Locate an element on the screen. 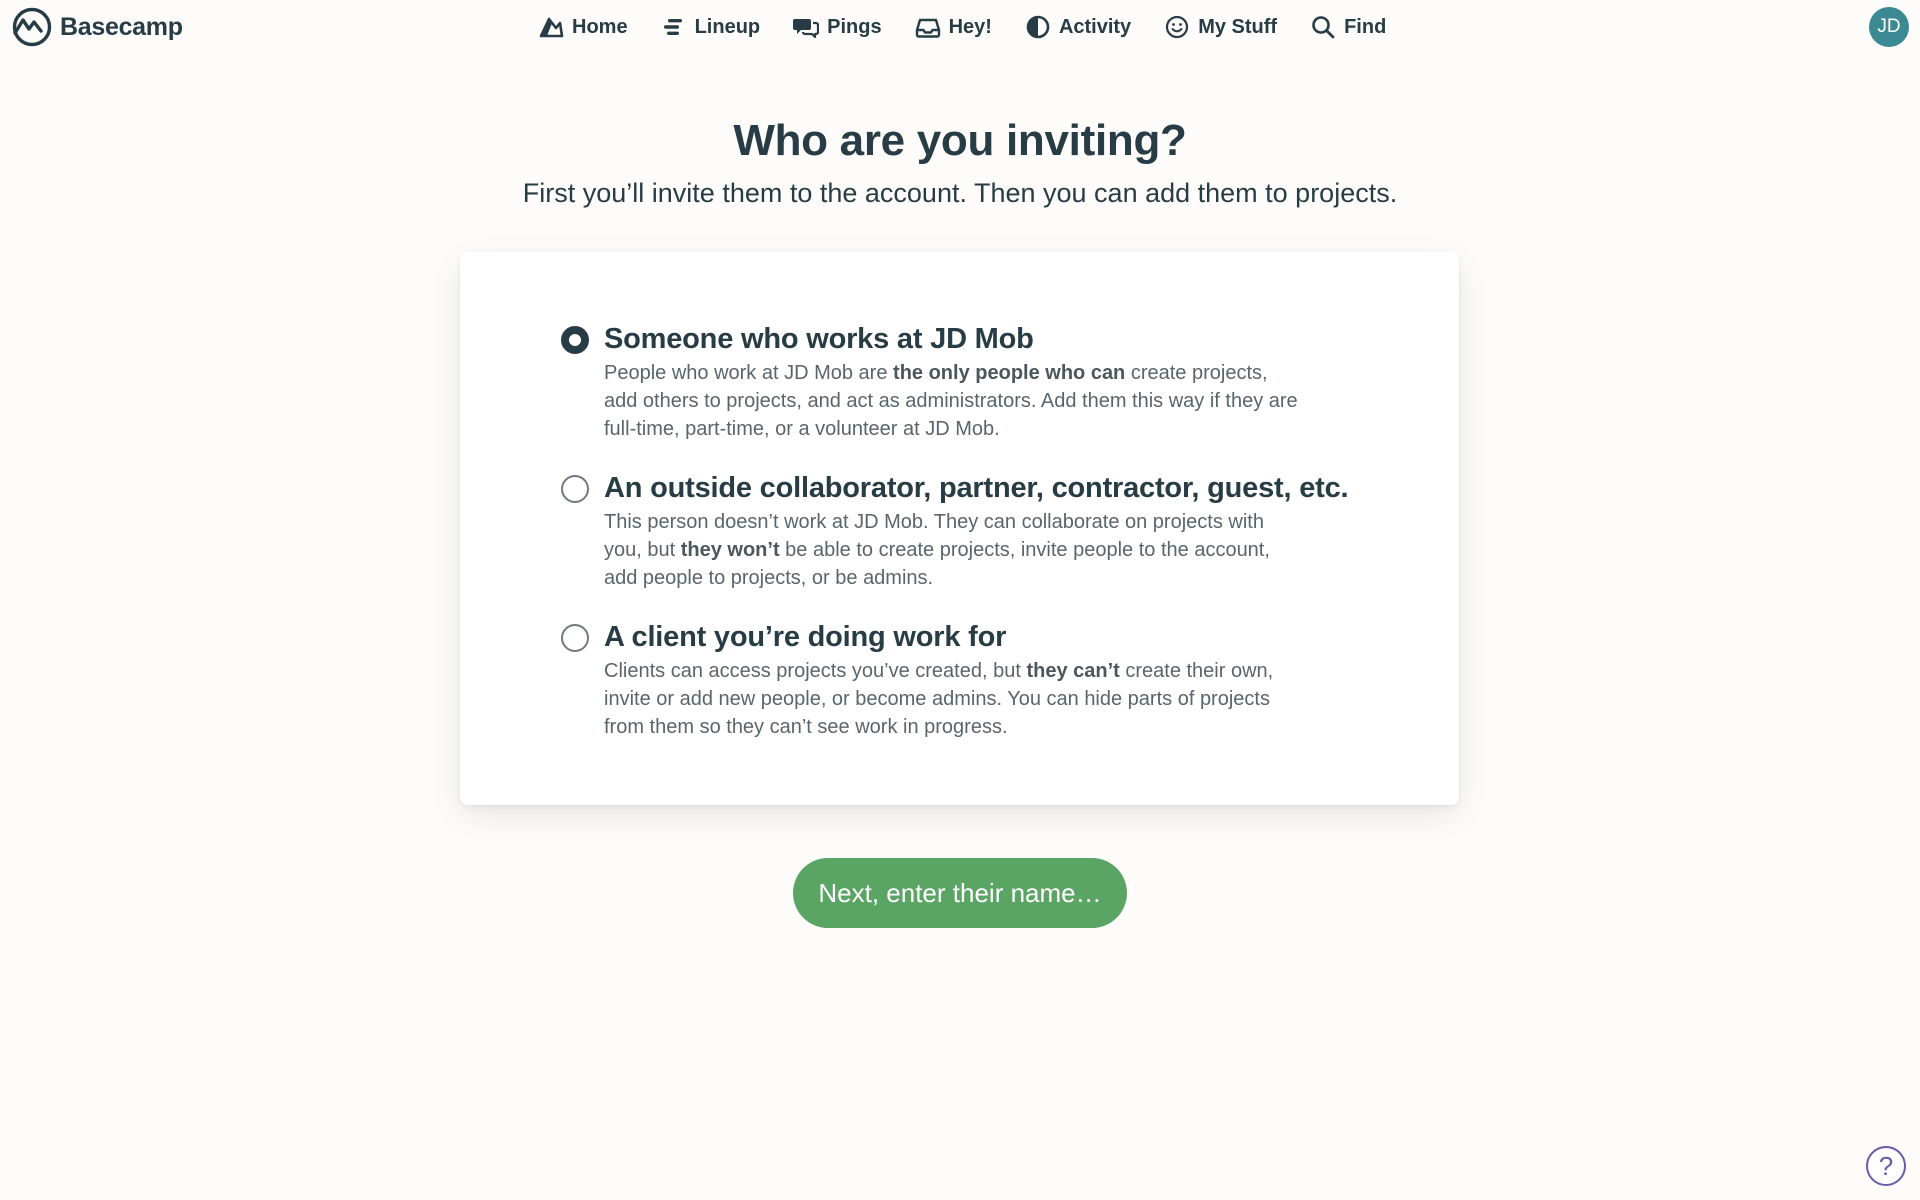  basecamp-logo-icon is located at coordinates (32, 27).